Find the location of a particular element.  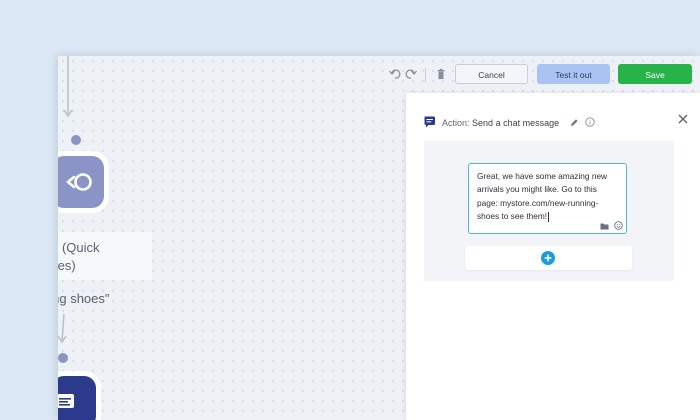

cancel-button: Cancel is located at coordinates (491, 74).